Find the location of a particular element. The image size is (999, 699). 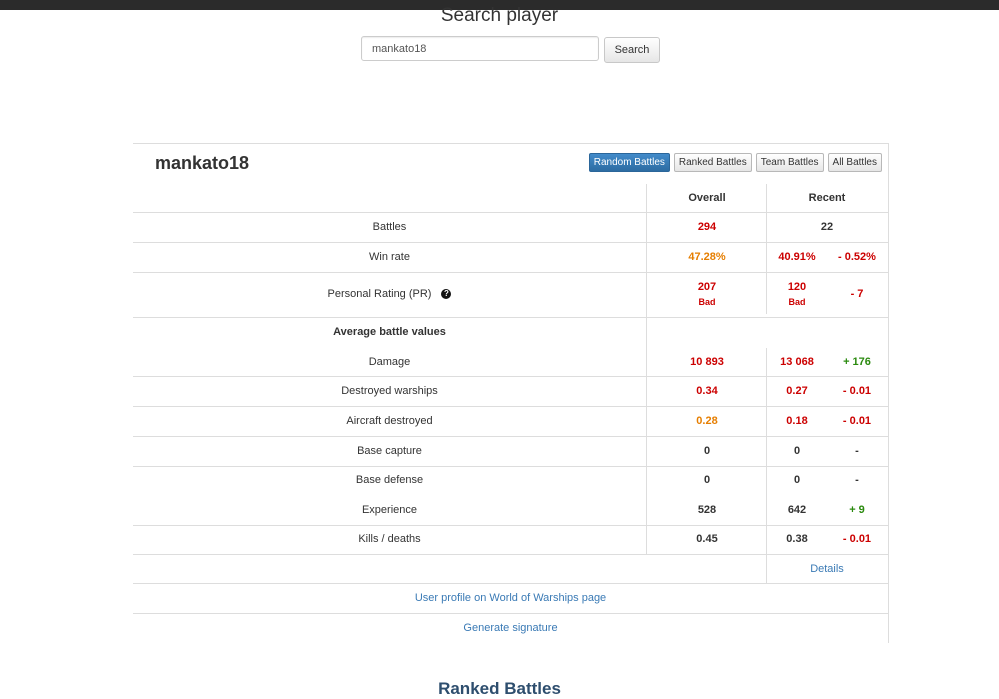

base-defense-recent: 0 is located at coordinates (797, 480).